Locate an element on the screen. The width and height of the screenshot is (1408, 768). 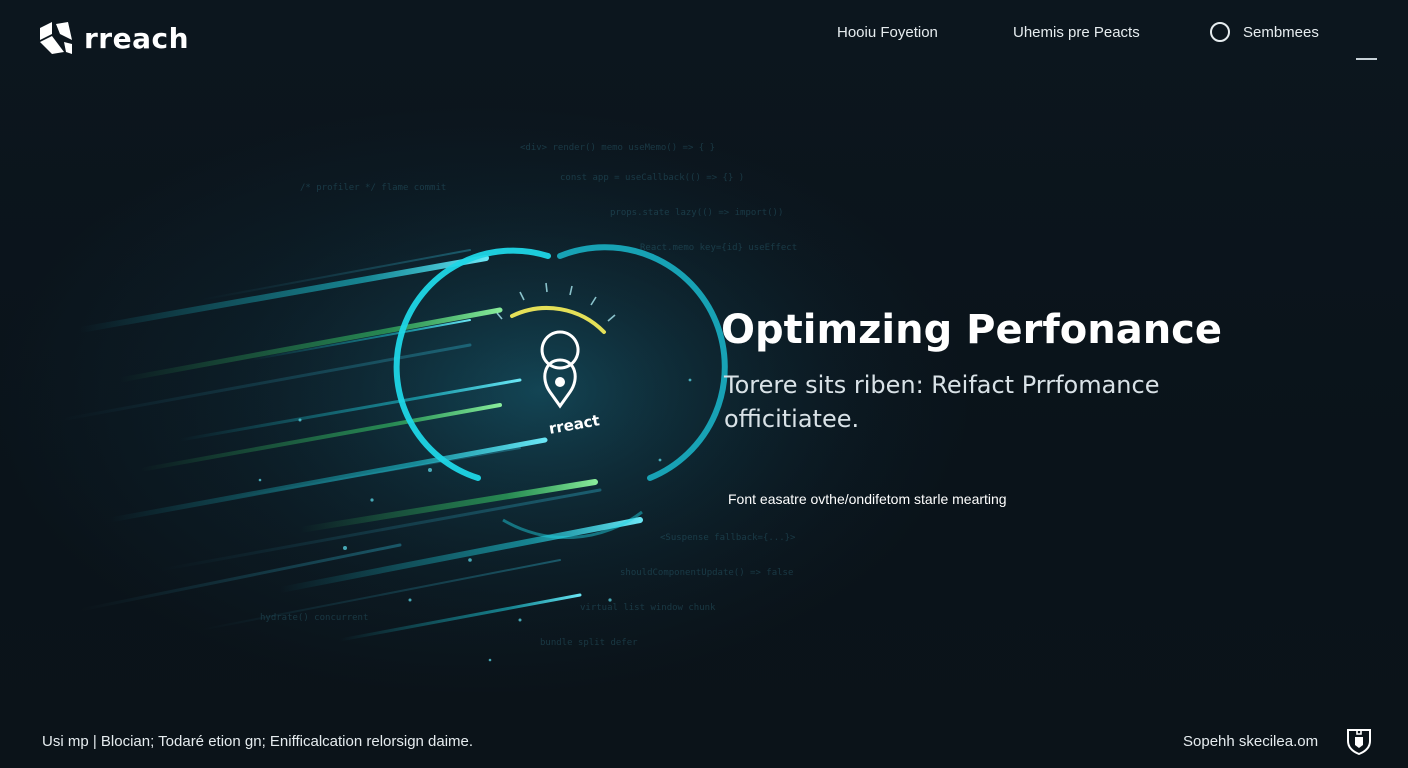
svg-text:<div> render() memo useMemo(): <div> render() memo useMemo() => { } is located at coordinates (617, 148).